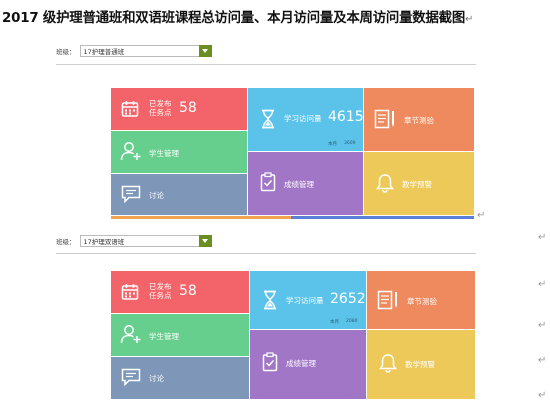 Image resolution: width=550 pixels, height=408 pixels. I want to click on accent-bar-blue, so click(382, 217).